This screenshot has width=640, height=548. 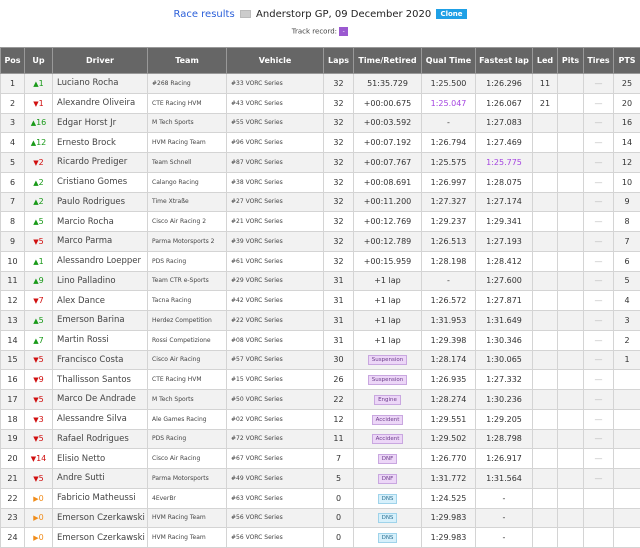 I want to click on flag-icon, so click(x=245, y=14).